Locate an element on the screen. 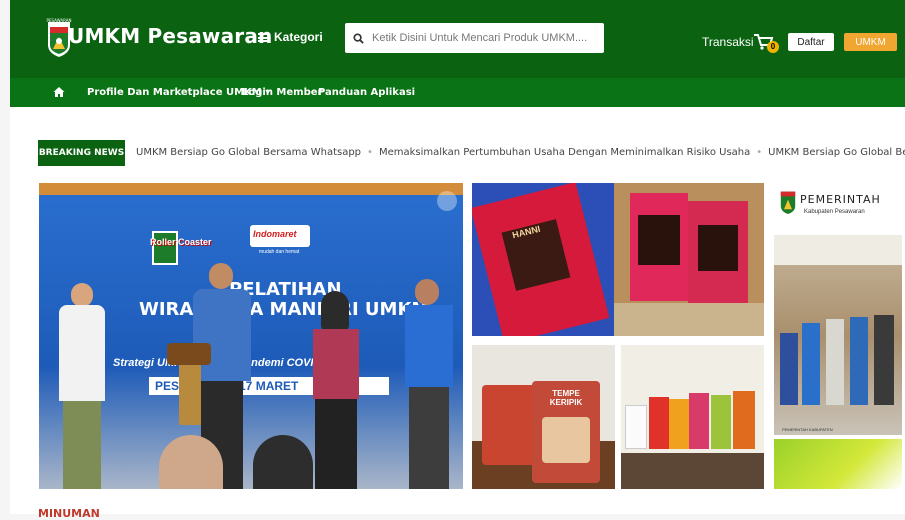  cart-button: 0 is located at coordinates (767, 42).